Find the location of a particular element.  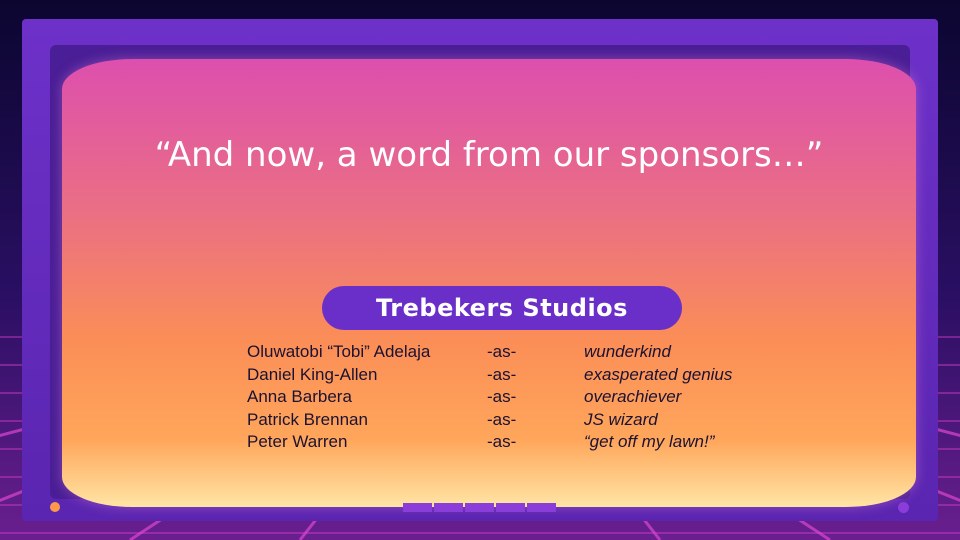

credit-role: exasperated genius is located at coordinates (658, 374).